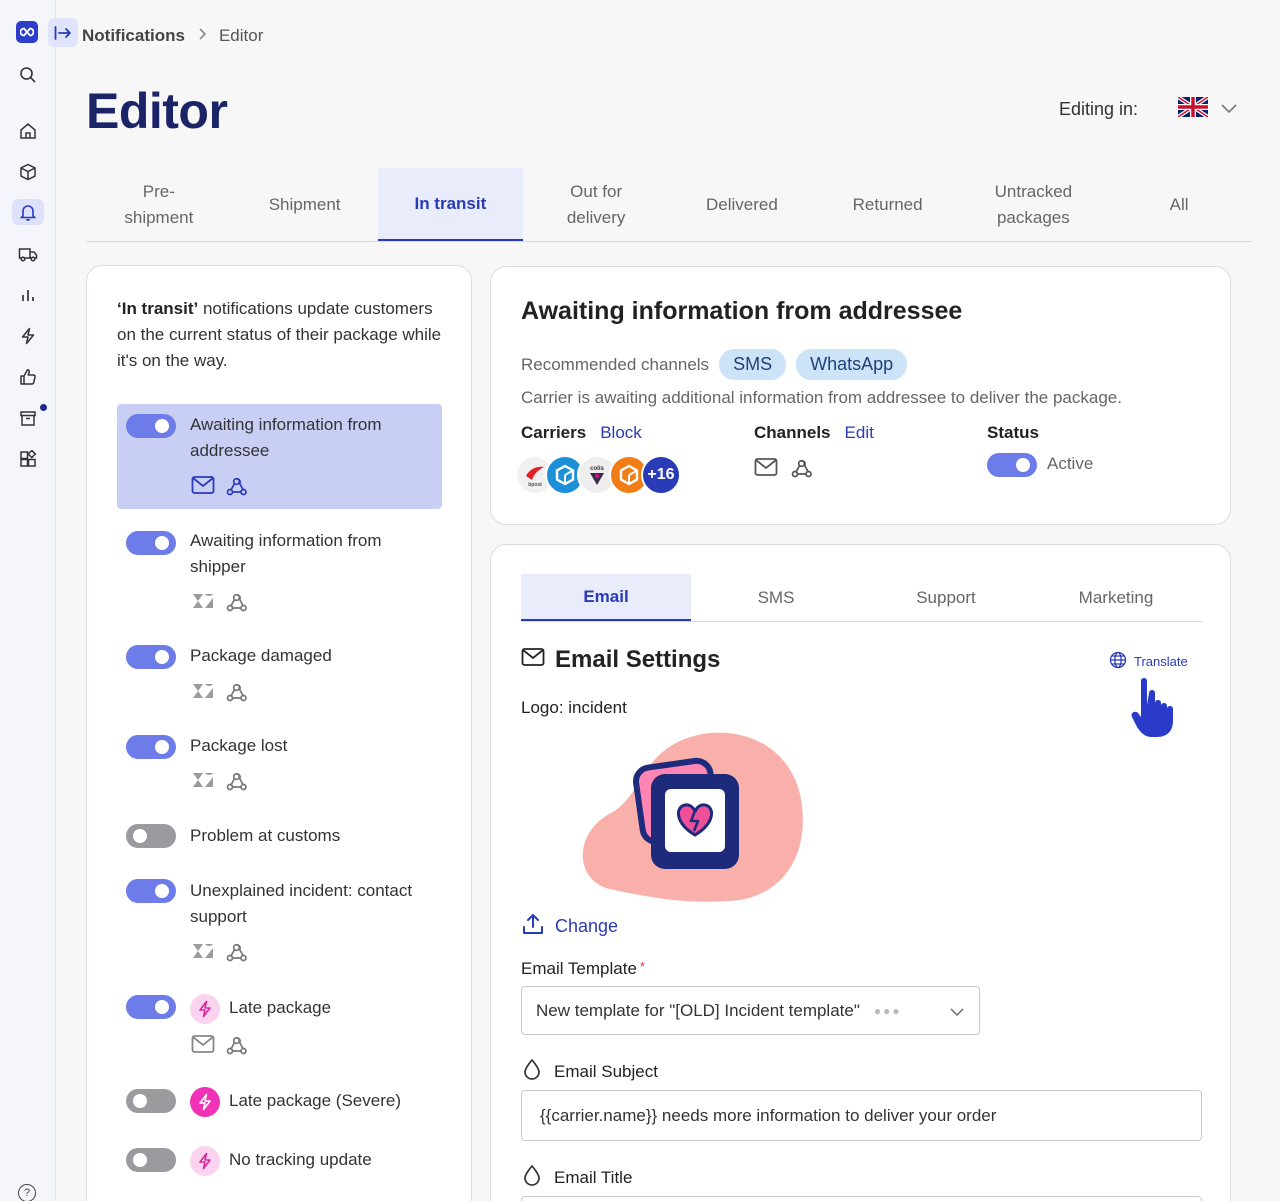 The height and width of the screenshot is (1201, 1280). Describe the element at coordinates (1193, 107) in the screenshot. I see `uk-flag-icon` at that location.